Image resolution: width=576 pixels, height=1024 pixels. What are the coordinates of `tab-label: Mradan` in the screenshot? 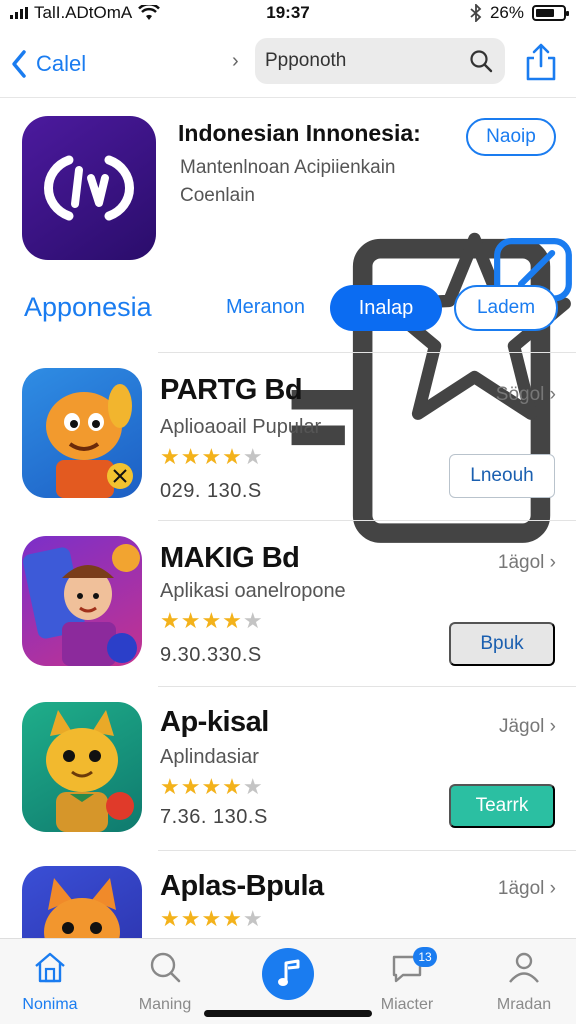 It's located at (524, 1004).